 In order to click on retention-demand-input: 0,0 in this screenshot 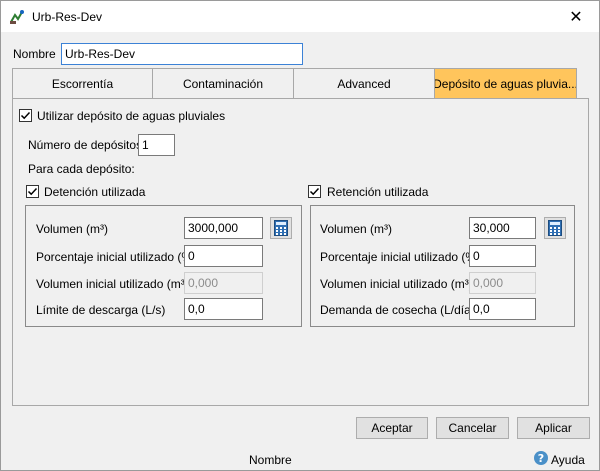, I will do `click(502, 309)`.